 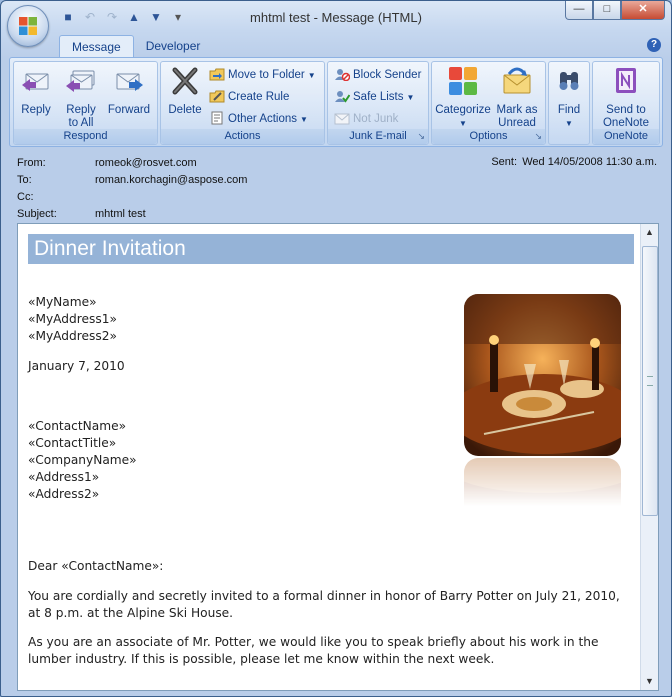 I want to click on sender-line: «MyAddress1», so click(x=72, y=319).